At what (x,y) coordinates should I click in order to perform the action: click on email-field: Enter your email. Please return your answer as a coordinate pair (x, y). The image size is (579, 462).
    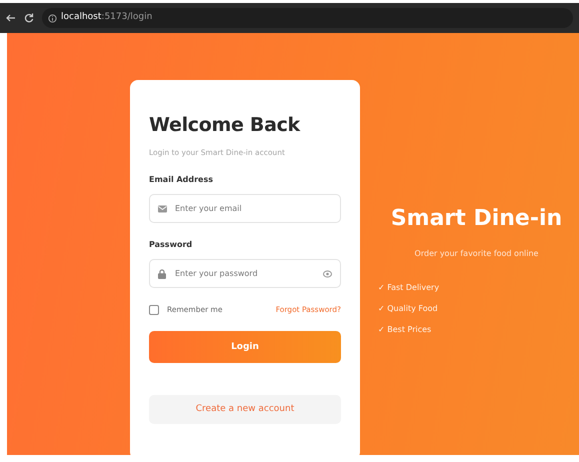
    Looking at the image, I should click on (245, 209).